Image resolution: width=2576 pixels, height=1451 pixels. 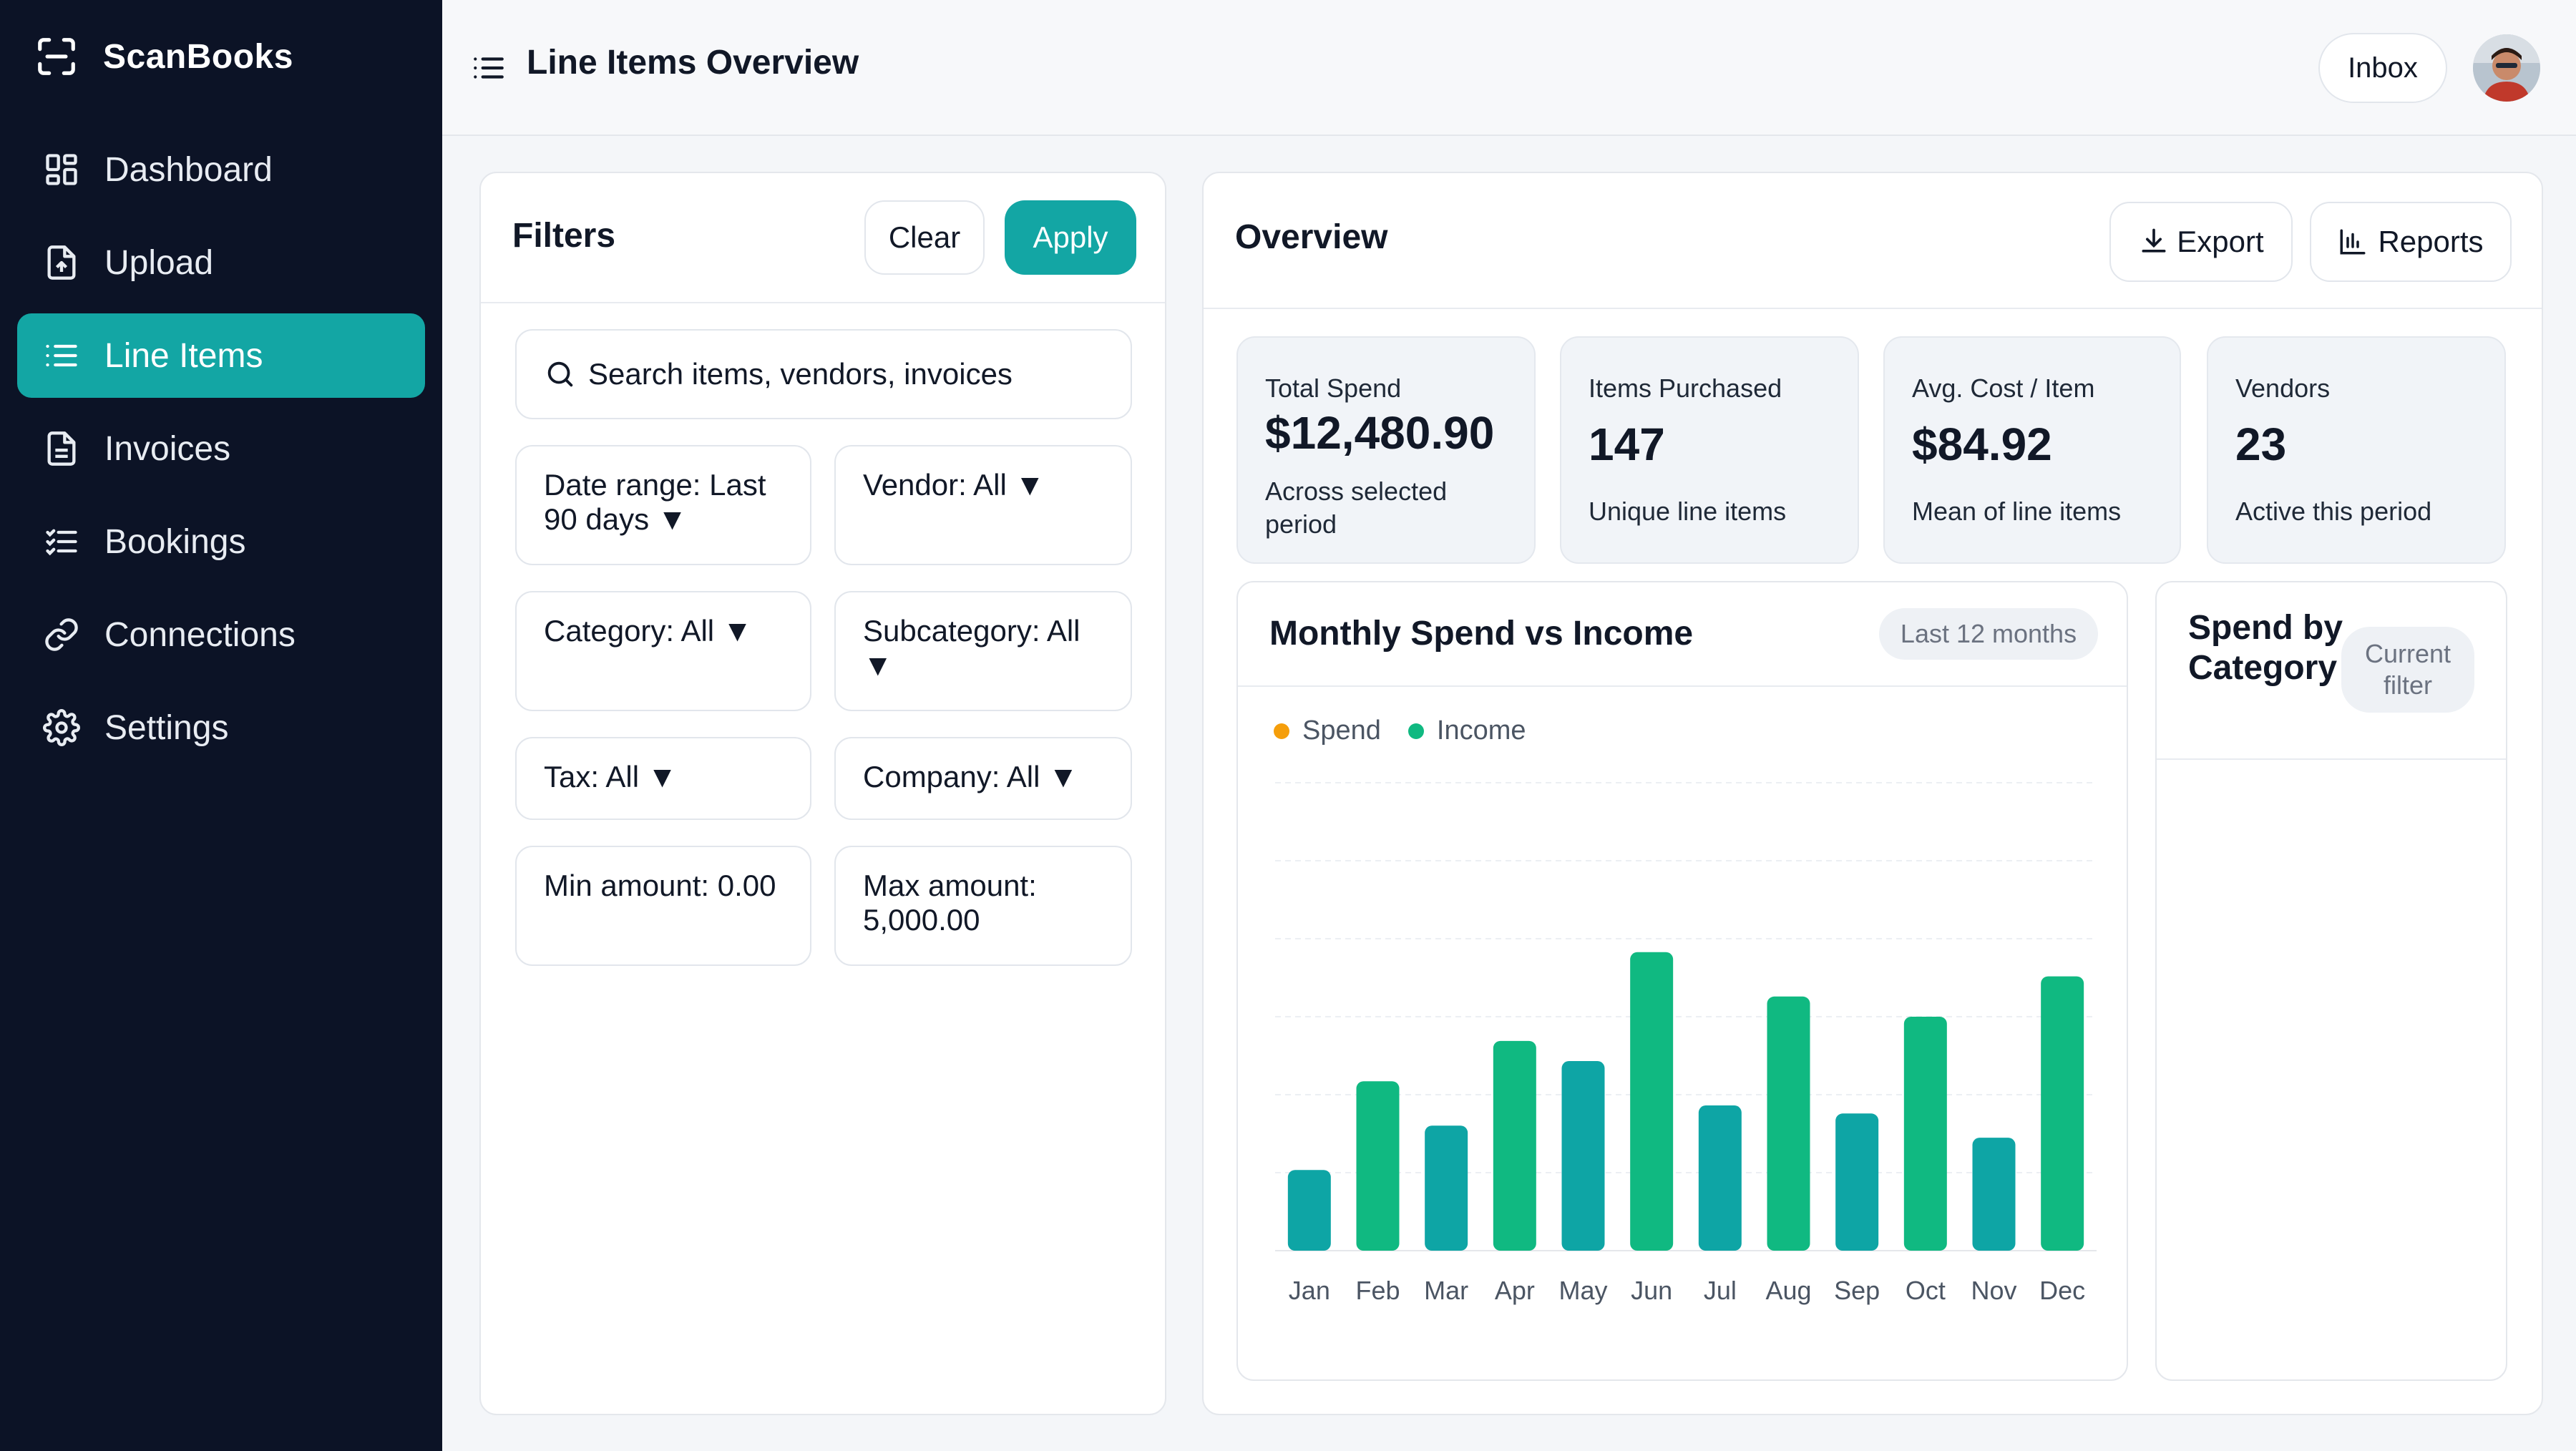 I want to click on brand: ScanBooks, so click(x=163, y=56).